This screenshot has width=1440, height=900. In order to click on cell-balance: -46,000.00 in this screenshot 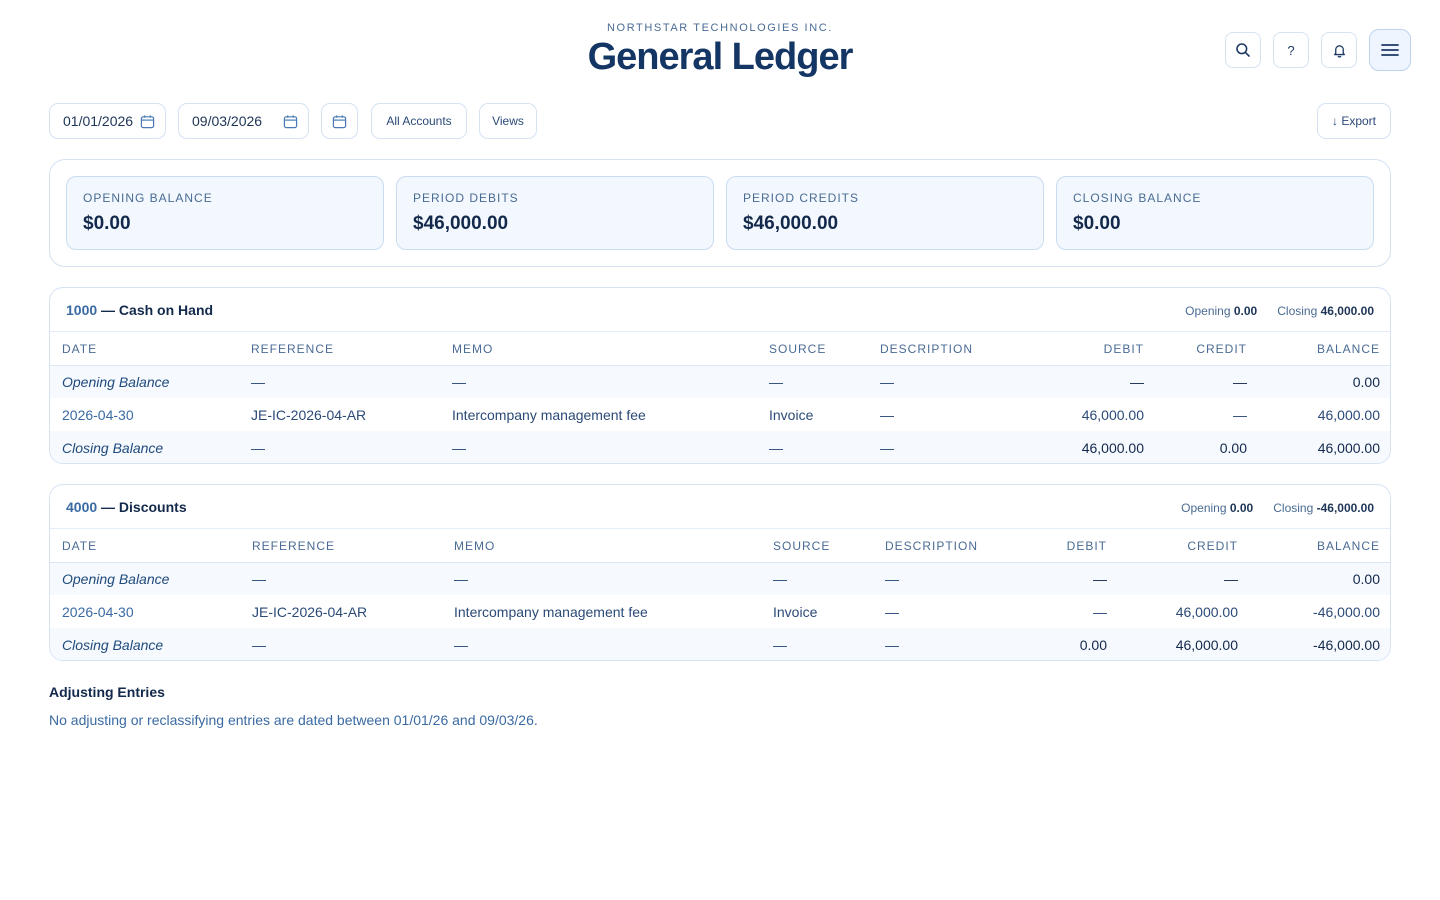, I will do `click(1346, 611)`.